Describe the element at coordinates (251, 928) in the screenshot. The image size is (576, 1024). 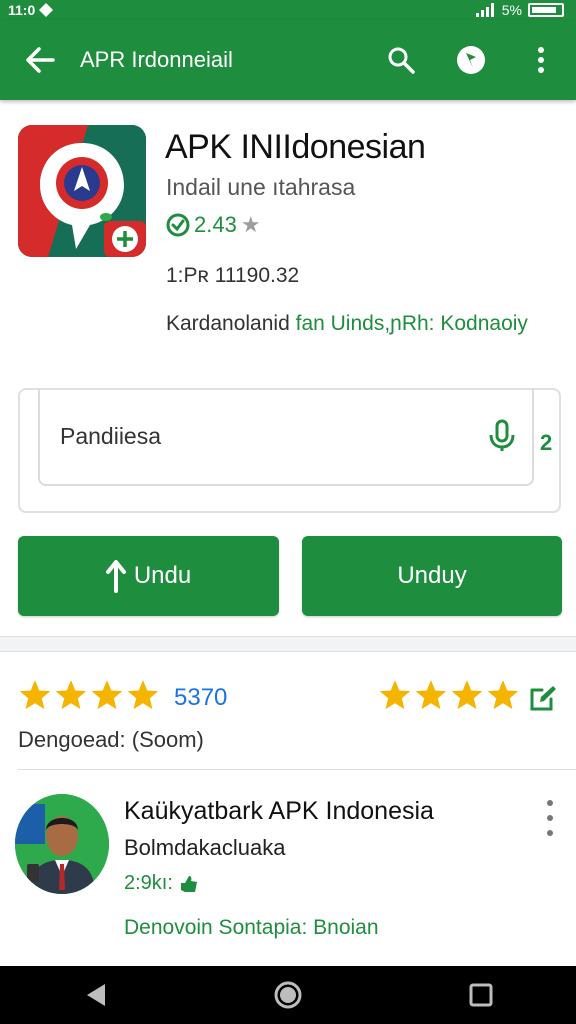
I see `review-link: Denovoin Sontapia: Bnoian` at that location.